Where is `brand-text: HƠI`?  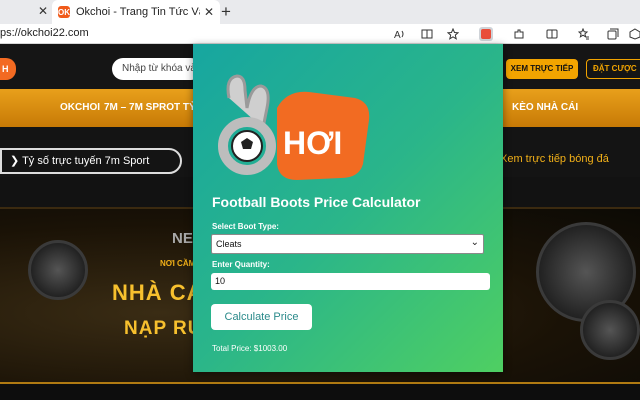 brand-text: HƠI is located at coordinates (312, 143).